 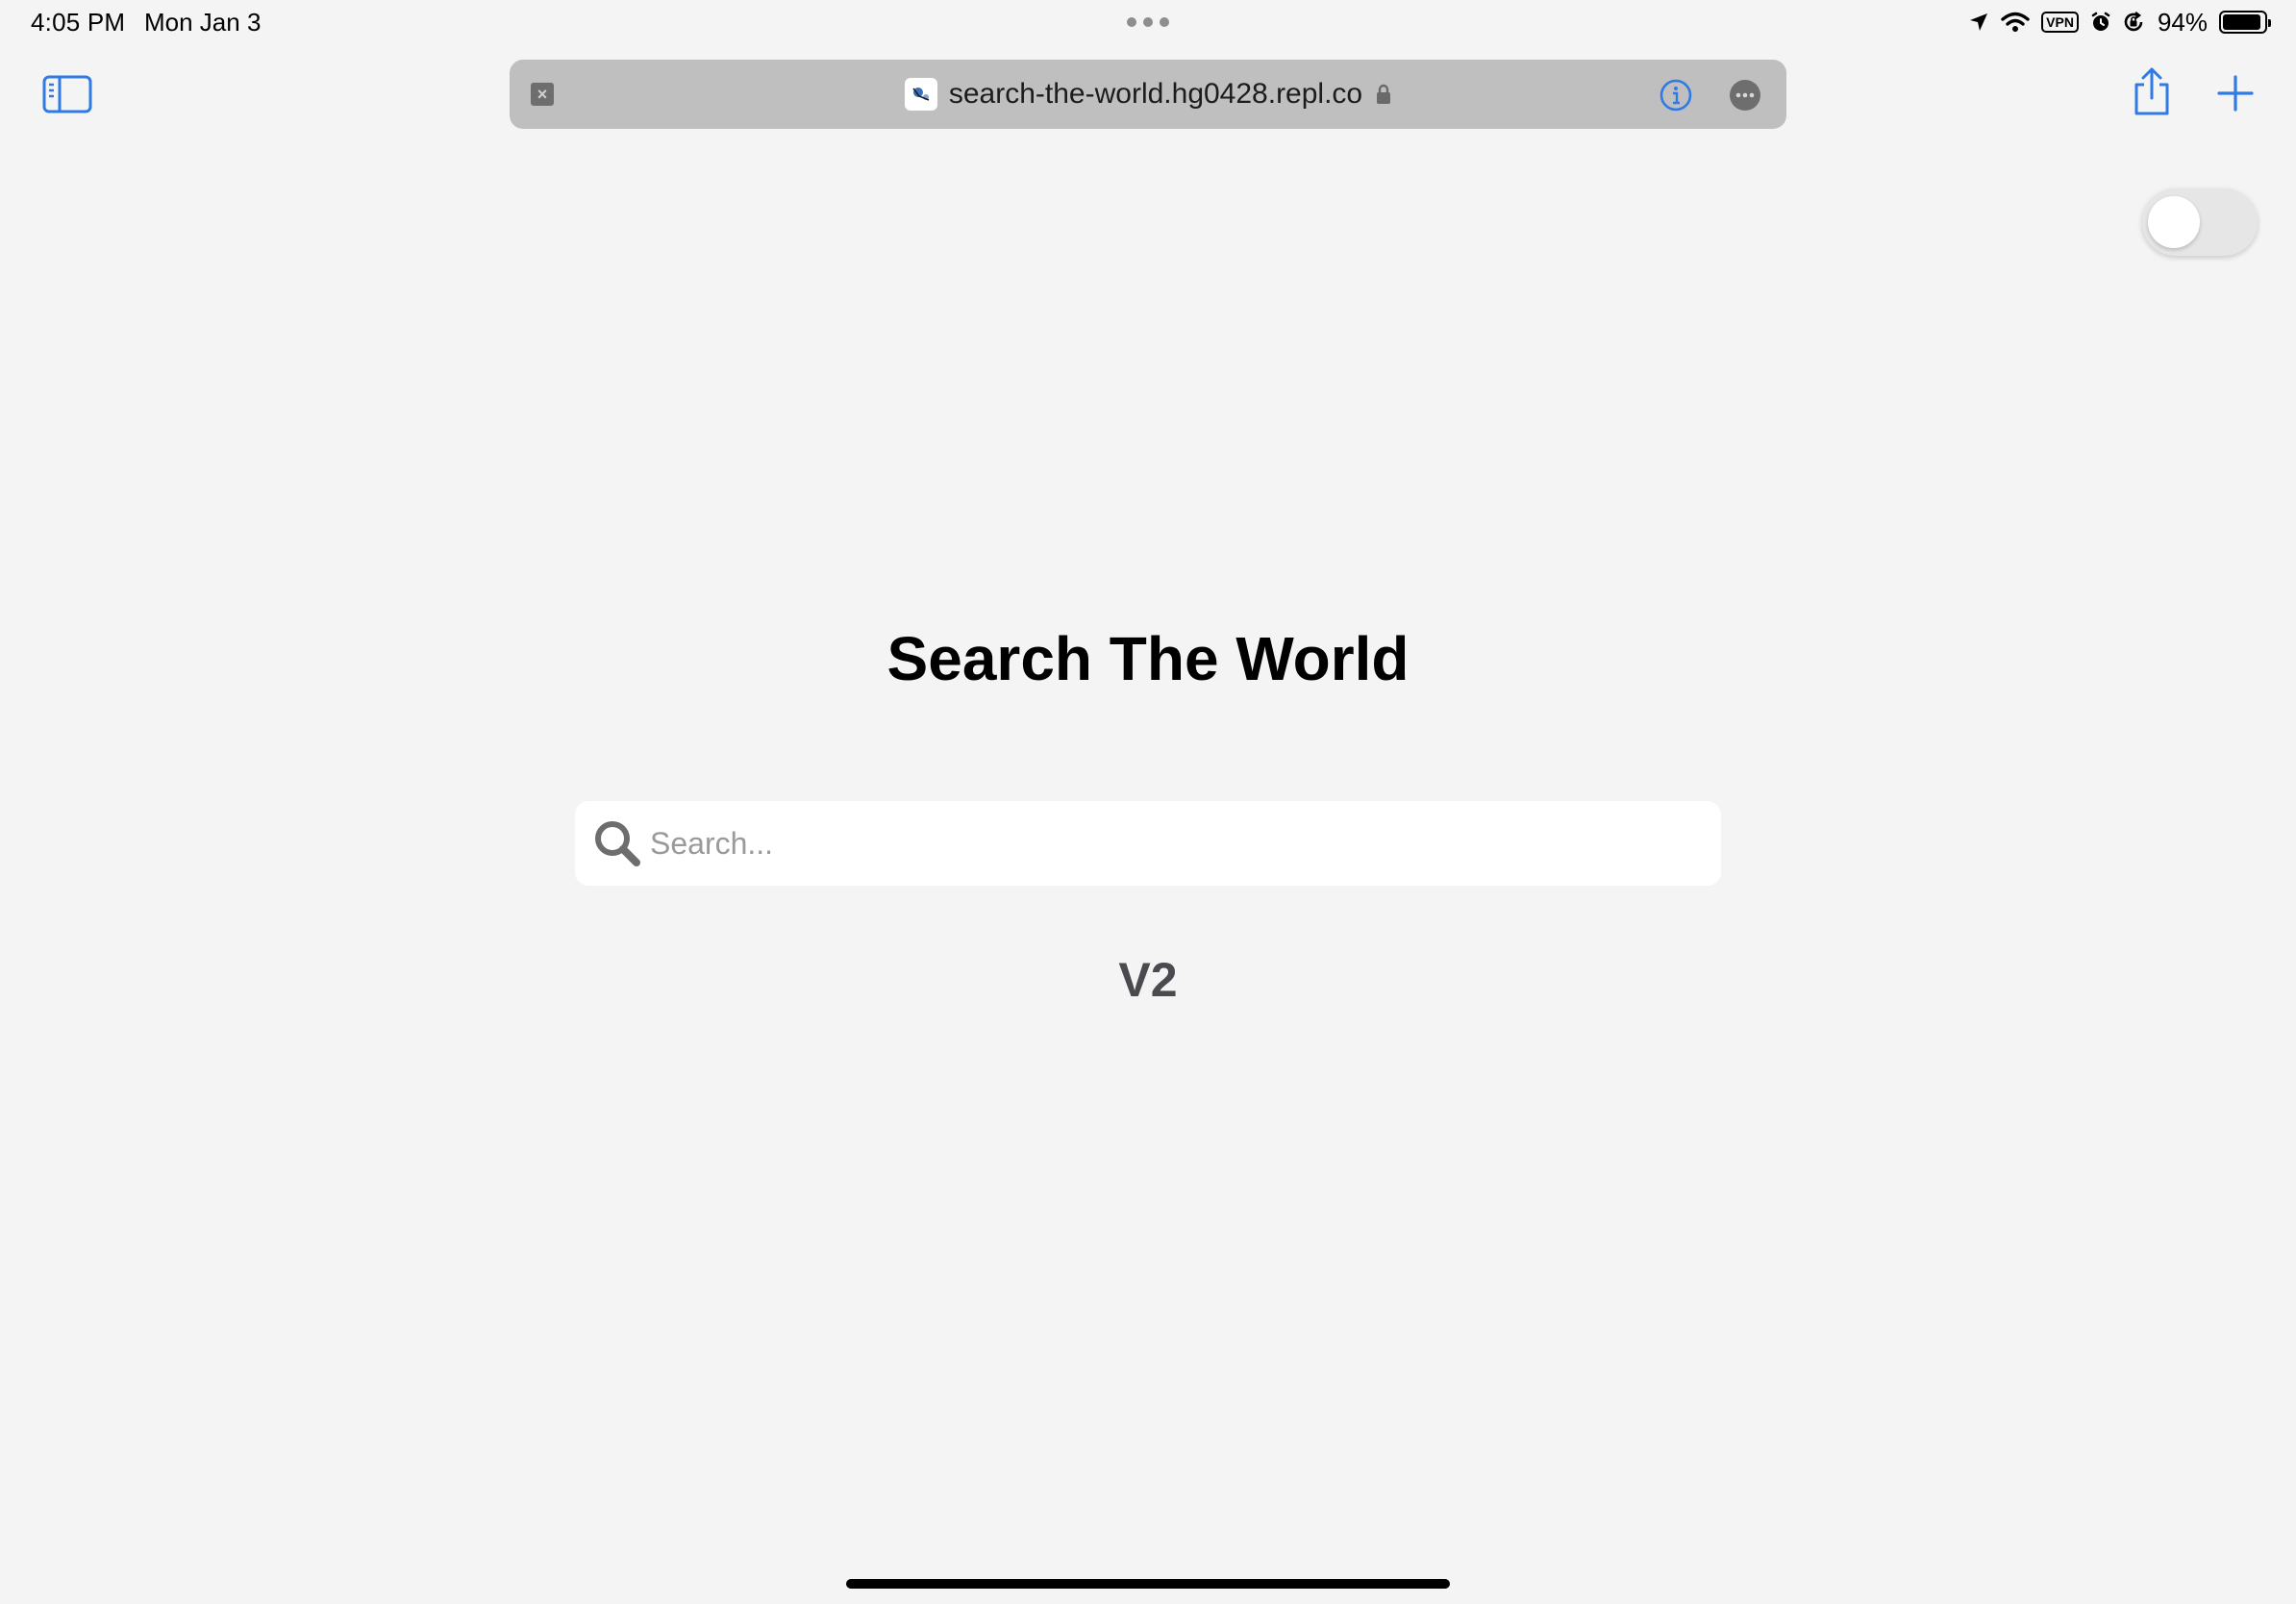 What do you see at coordinates (2060, 22) in the screenshot?
I see `vpn-icon: VPN` at bounding box center [2060, 22].